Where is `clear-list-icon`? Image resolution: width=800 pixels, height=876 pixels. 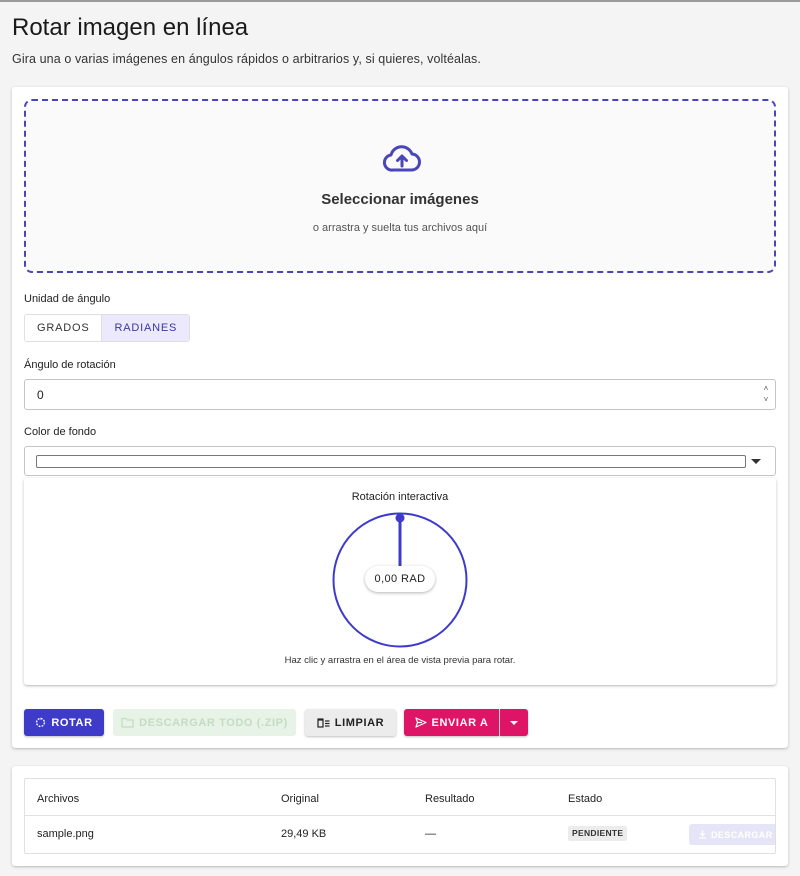
clear-list-icon is located at coordinates (323, 723).